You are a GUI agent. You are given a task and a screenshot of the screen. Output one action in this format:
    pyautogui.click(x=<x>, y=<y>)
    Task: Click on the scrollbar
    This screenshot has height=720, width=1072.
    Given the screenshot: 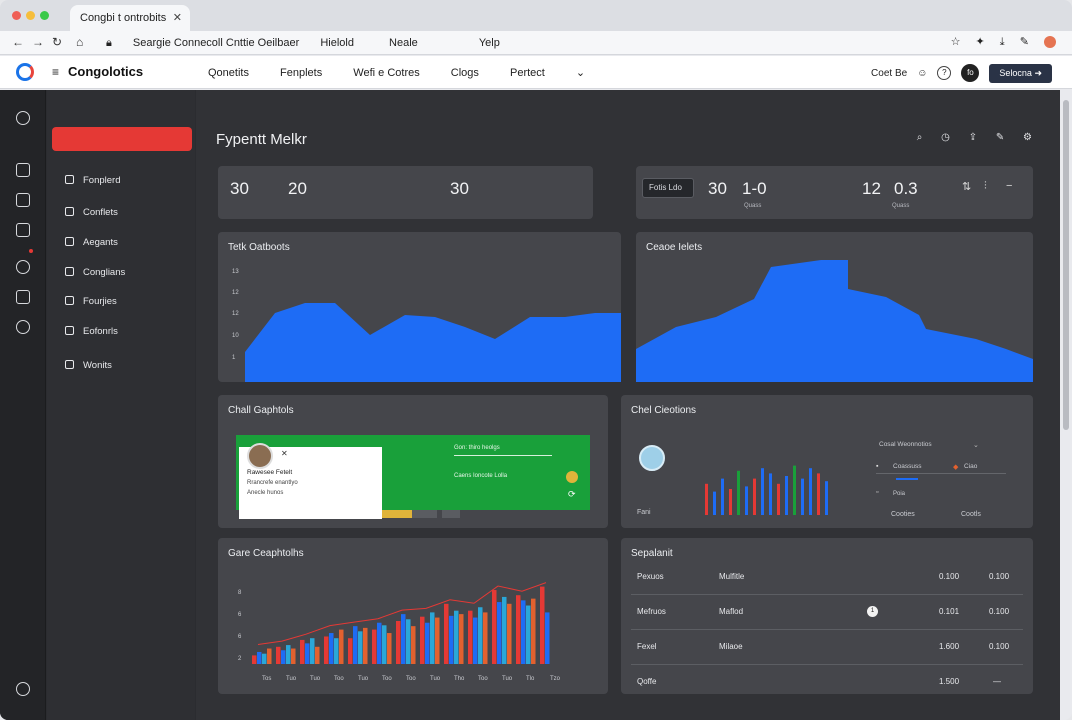 What is the action you would take?
    pyautogui.click(x=1066, y=405)
    